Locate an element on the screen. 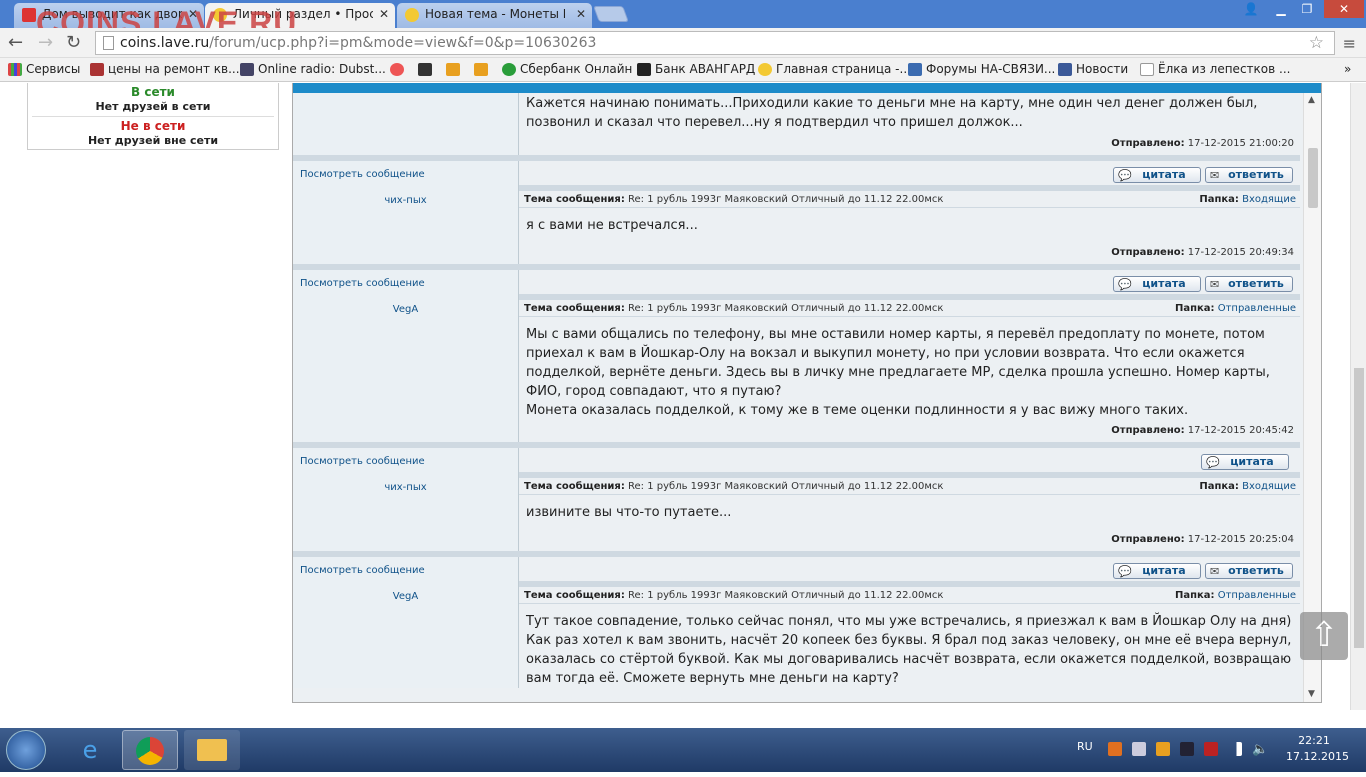 This screenshot has height=777, width=1366. folder-info: Папка: Входящие is located at coordinates (1247, 486).